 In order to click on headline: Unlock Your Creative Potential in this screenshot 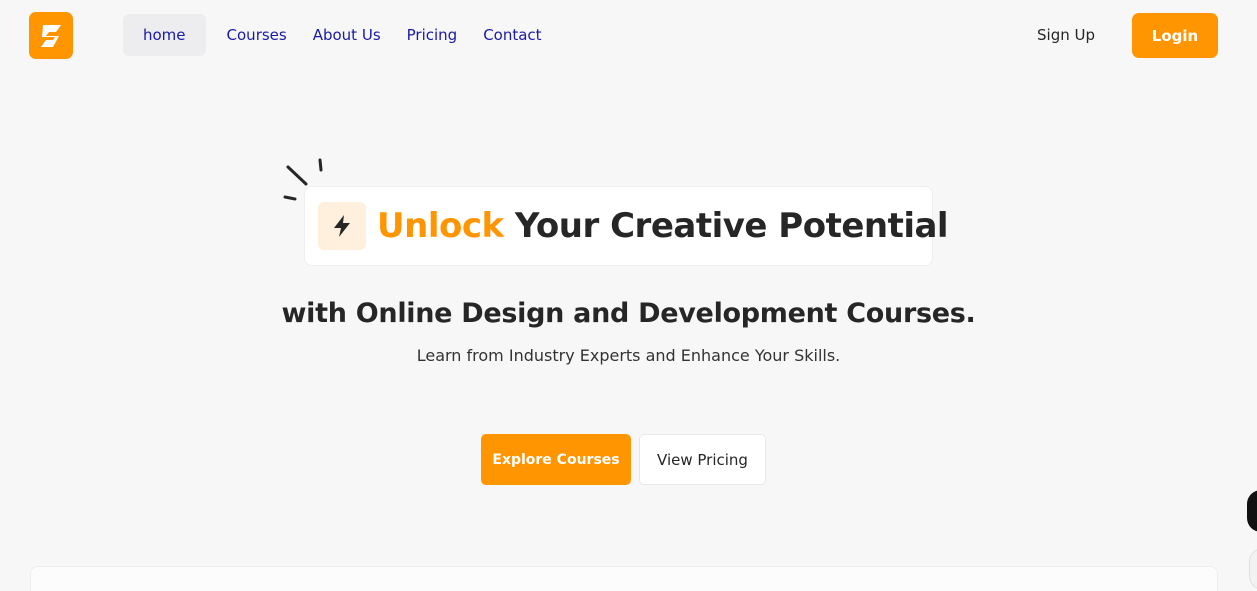, I will do `click(663, 226)`.